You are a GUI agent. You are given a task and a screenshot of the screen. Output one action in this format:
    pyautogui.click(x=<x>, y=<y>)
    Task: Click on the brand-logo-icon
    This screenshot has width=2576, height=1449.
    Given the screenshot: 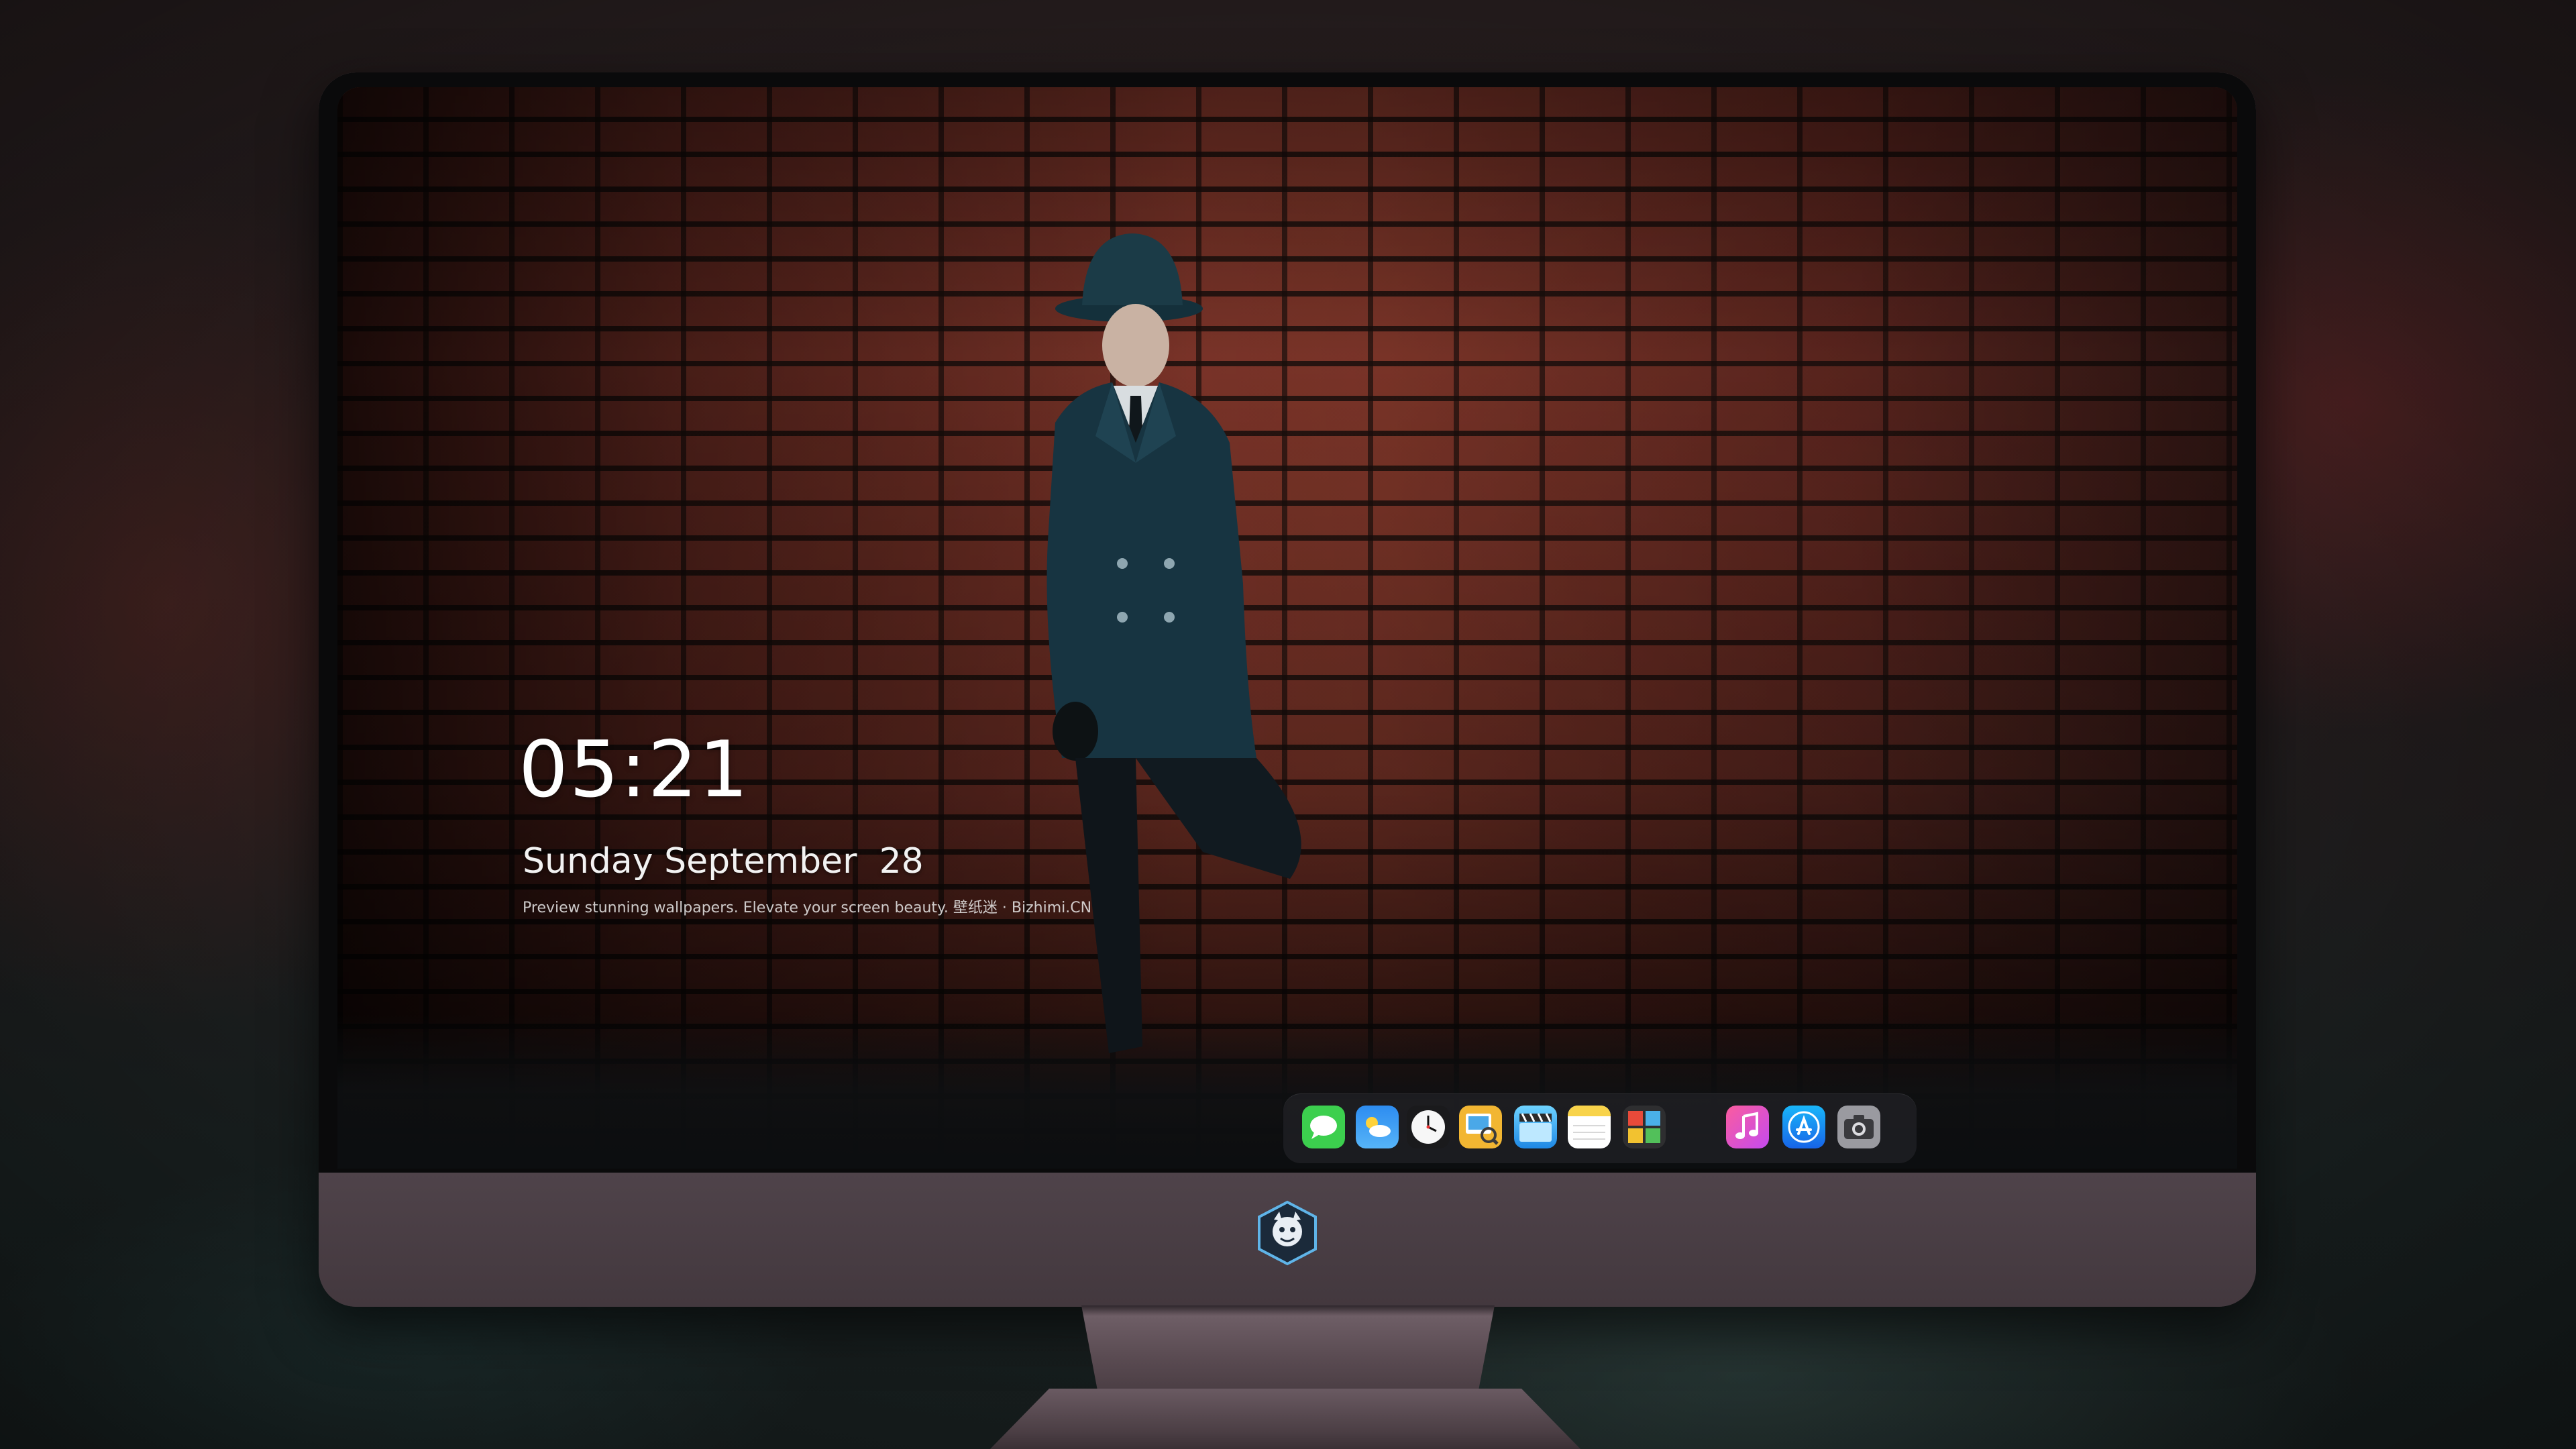 What is the action you would take?
    pyautogui.click(x=1287, y=1233)
    